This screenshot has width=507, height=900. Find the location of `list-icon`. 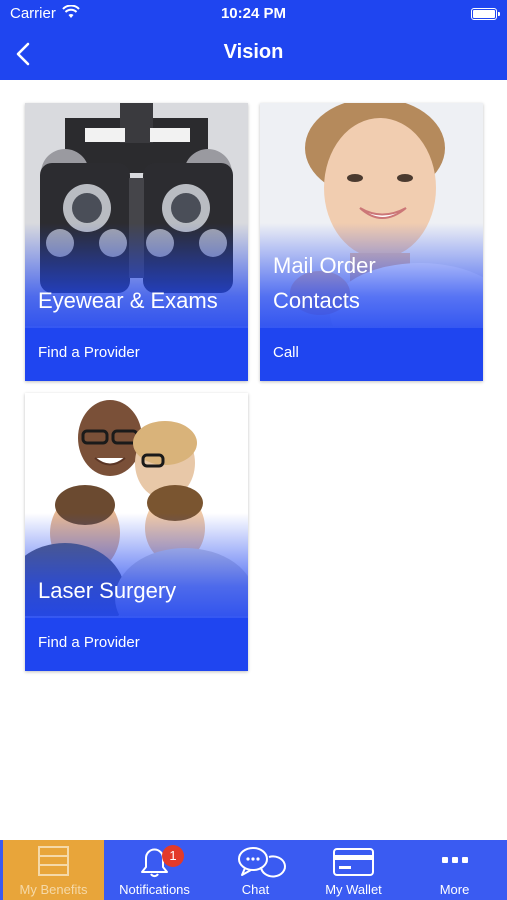

list-icon is located at coordinates (53, 861).